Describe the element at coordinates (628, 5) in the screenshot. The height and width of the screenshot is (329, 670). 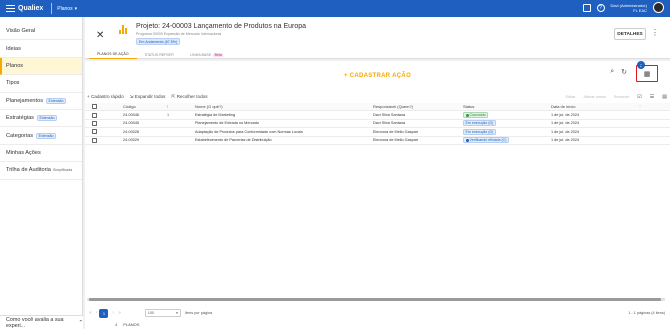
I see `user-name: Davi (Administrador)` at that location.